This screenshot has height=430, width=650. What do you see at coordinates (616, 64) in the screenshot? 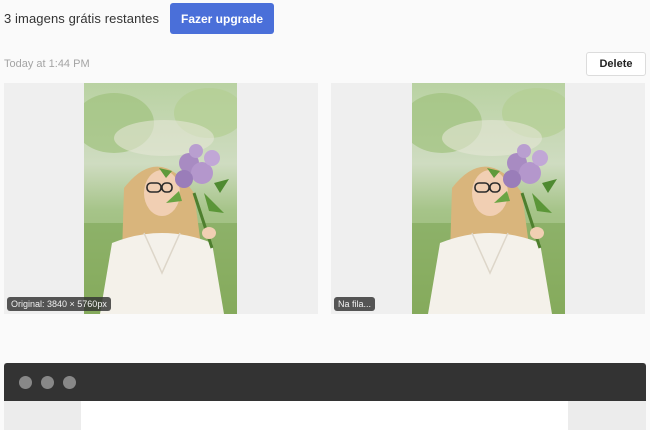
I see `delete-button: Delete` at bounding box center [616, 64].